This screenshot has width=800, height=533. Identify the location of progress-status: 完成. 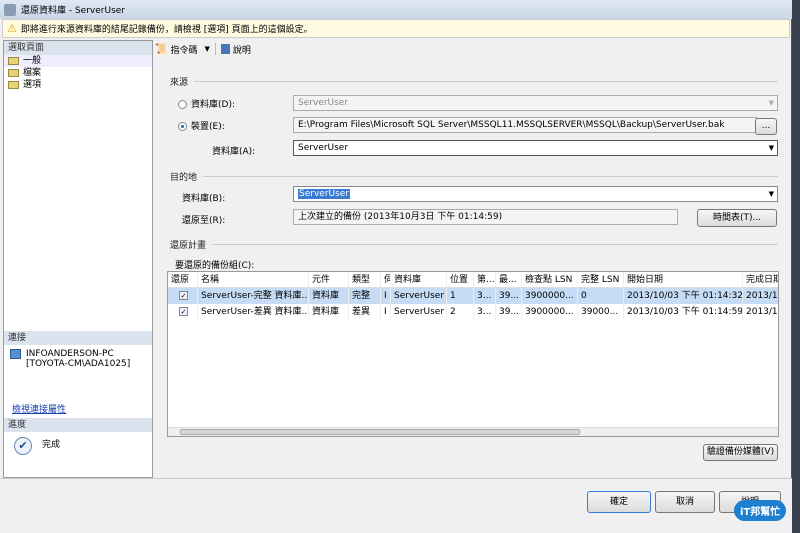
(51, 445).